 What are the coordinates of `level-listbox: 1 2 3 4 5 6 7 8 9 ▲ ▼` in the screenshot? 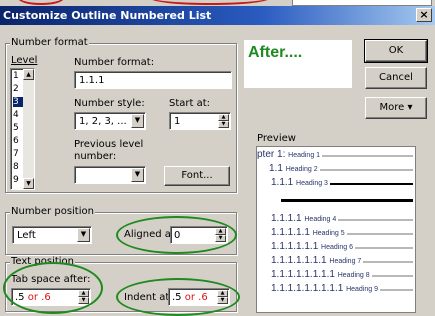 It's located at (22, 129).